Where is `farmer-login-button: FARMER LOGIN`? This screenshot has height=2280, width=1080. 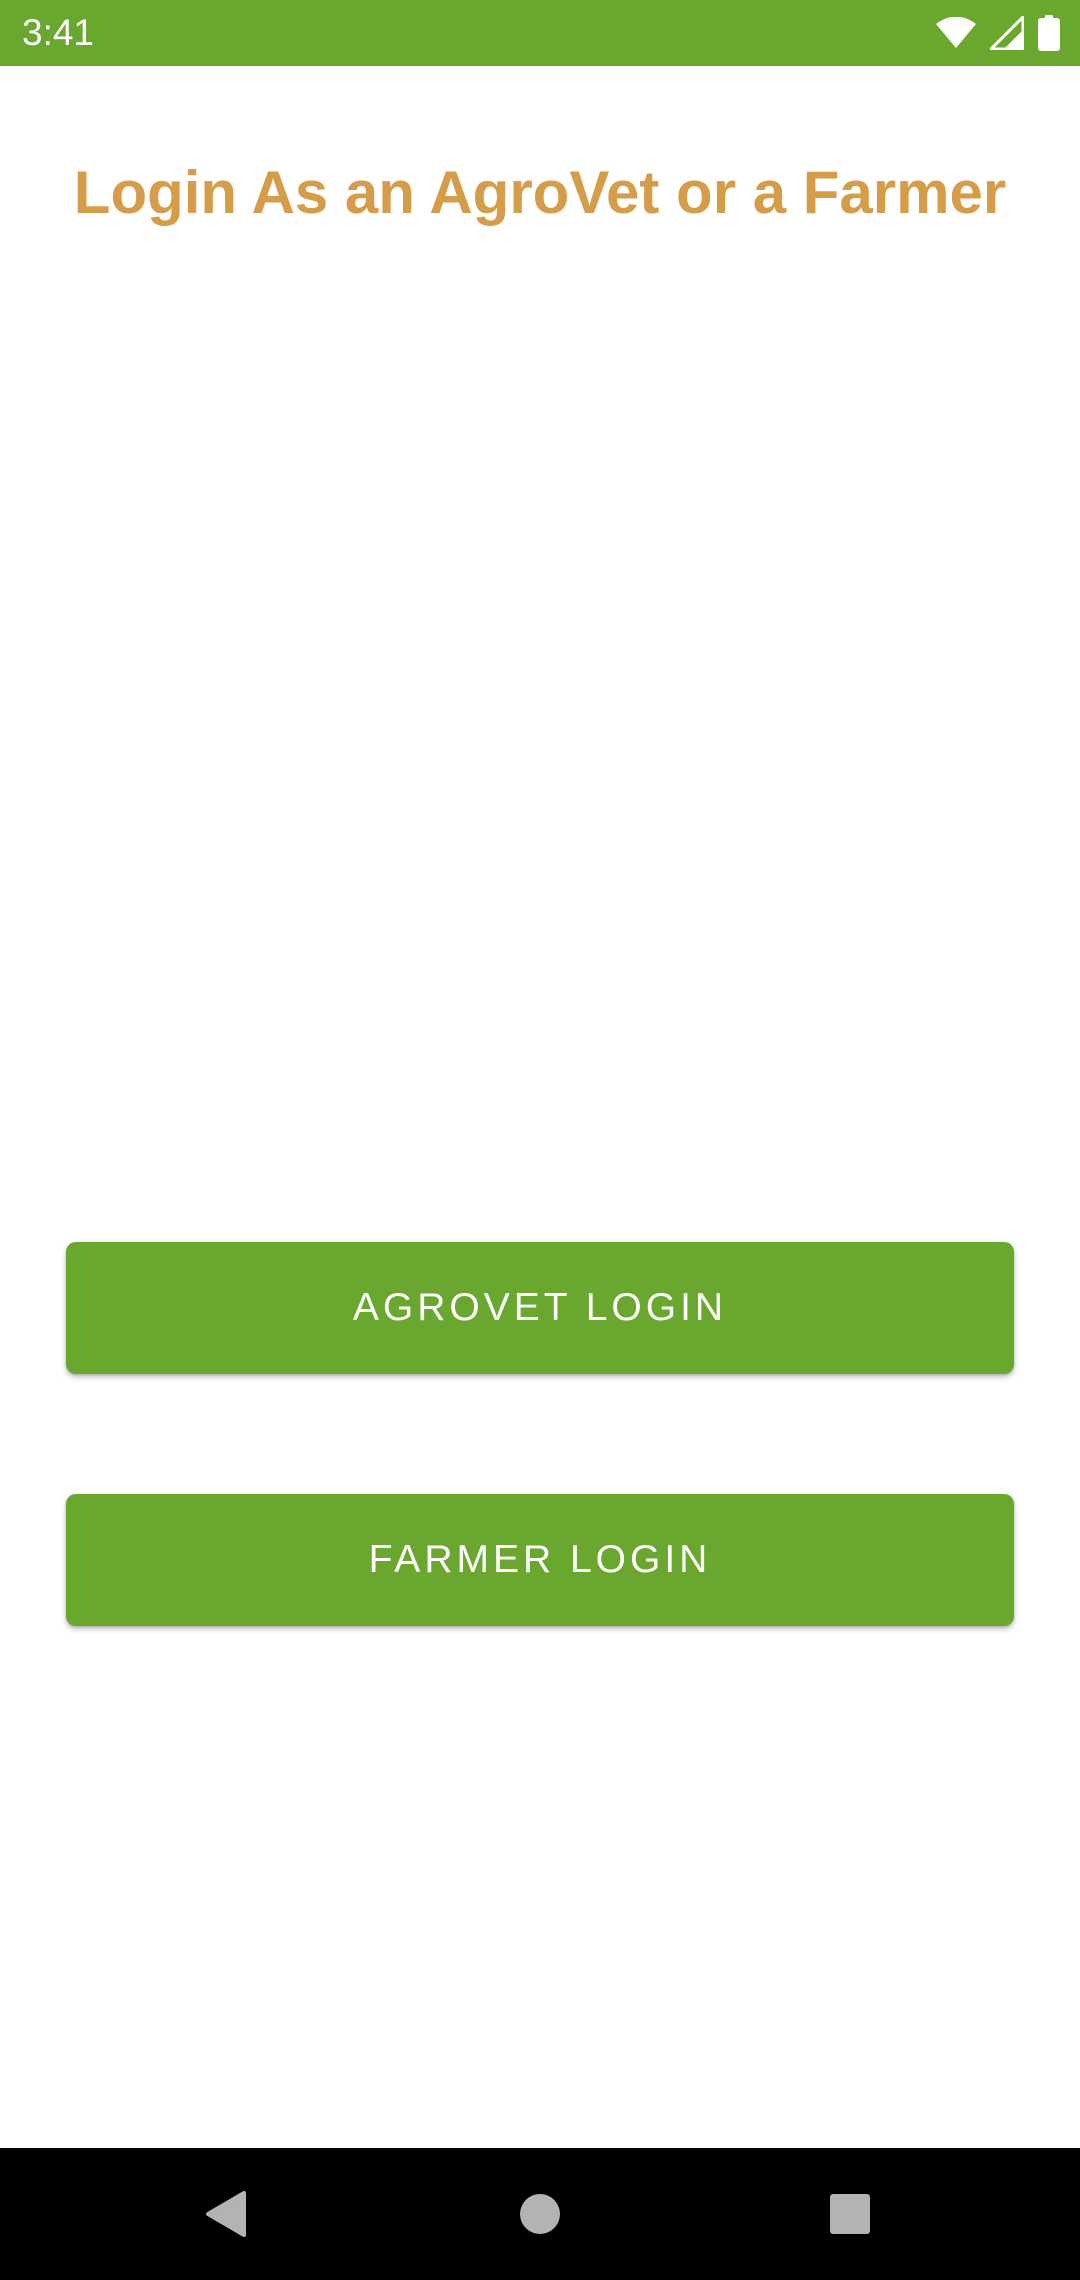
farmer-login-button: FARMER LOGIN is located at coordinates (540, 1560).